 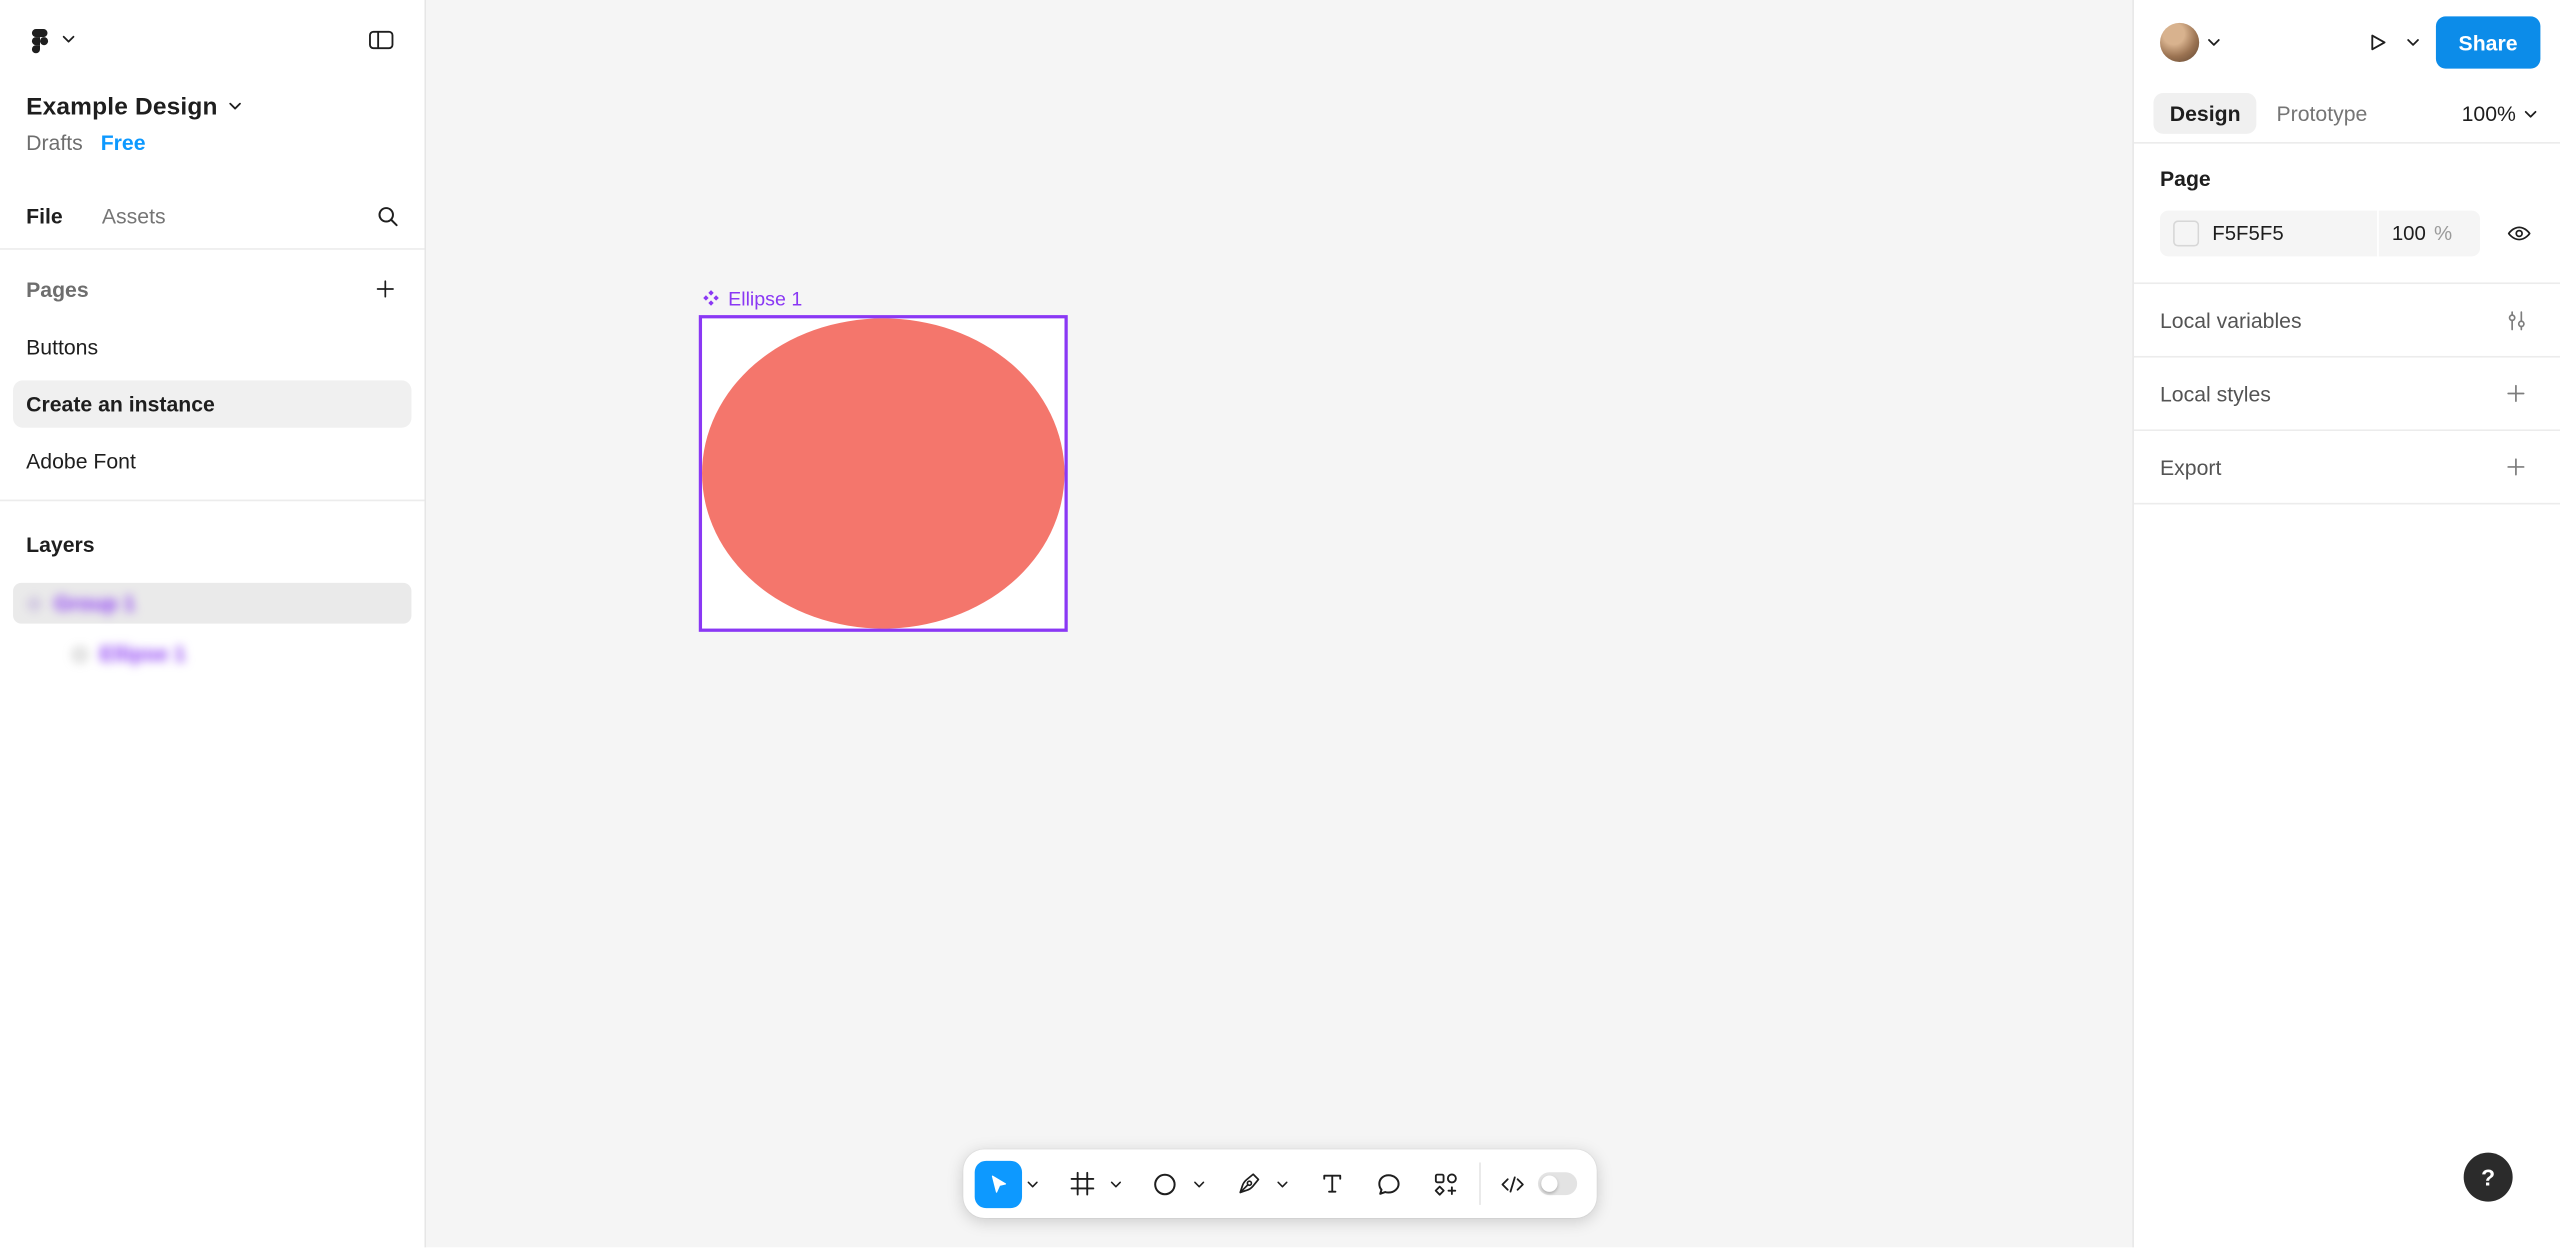 I want to click on dev-mode-toggle, so click(x=1541, y=1184).